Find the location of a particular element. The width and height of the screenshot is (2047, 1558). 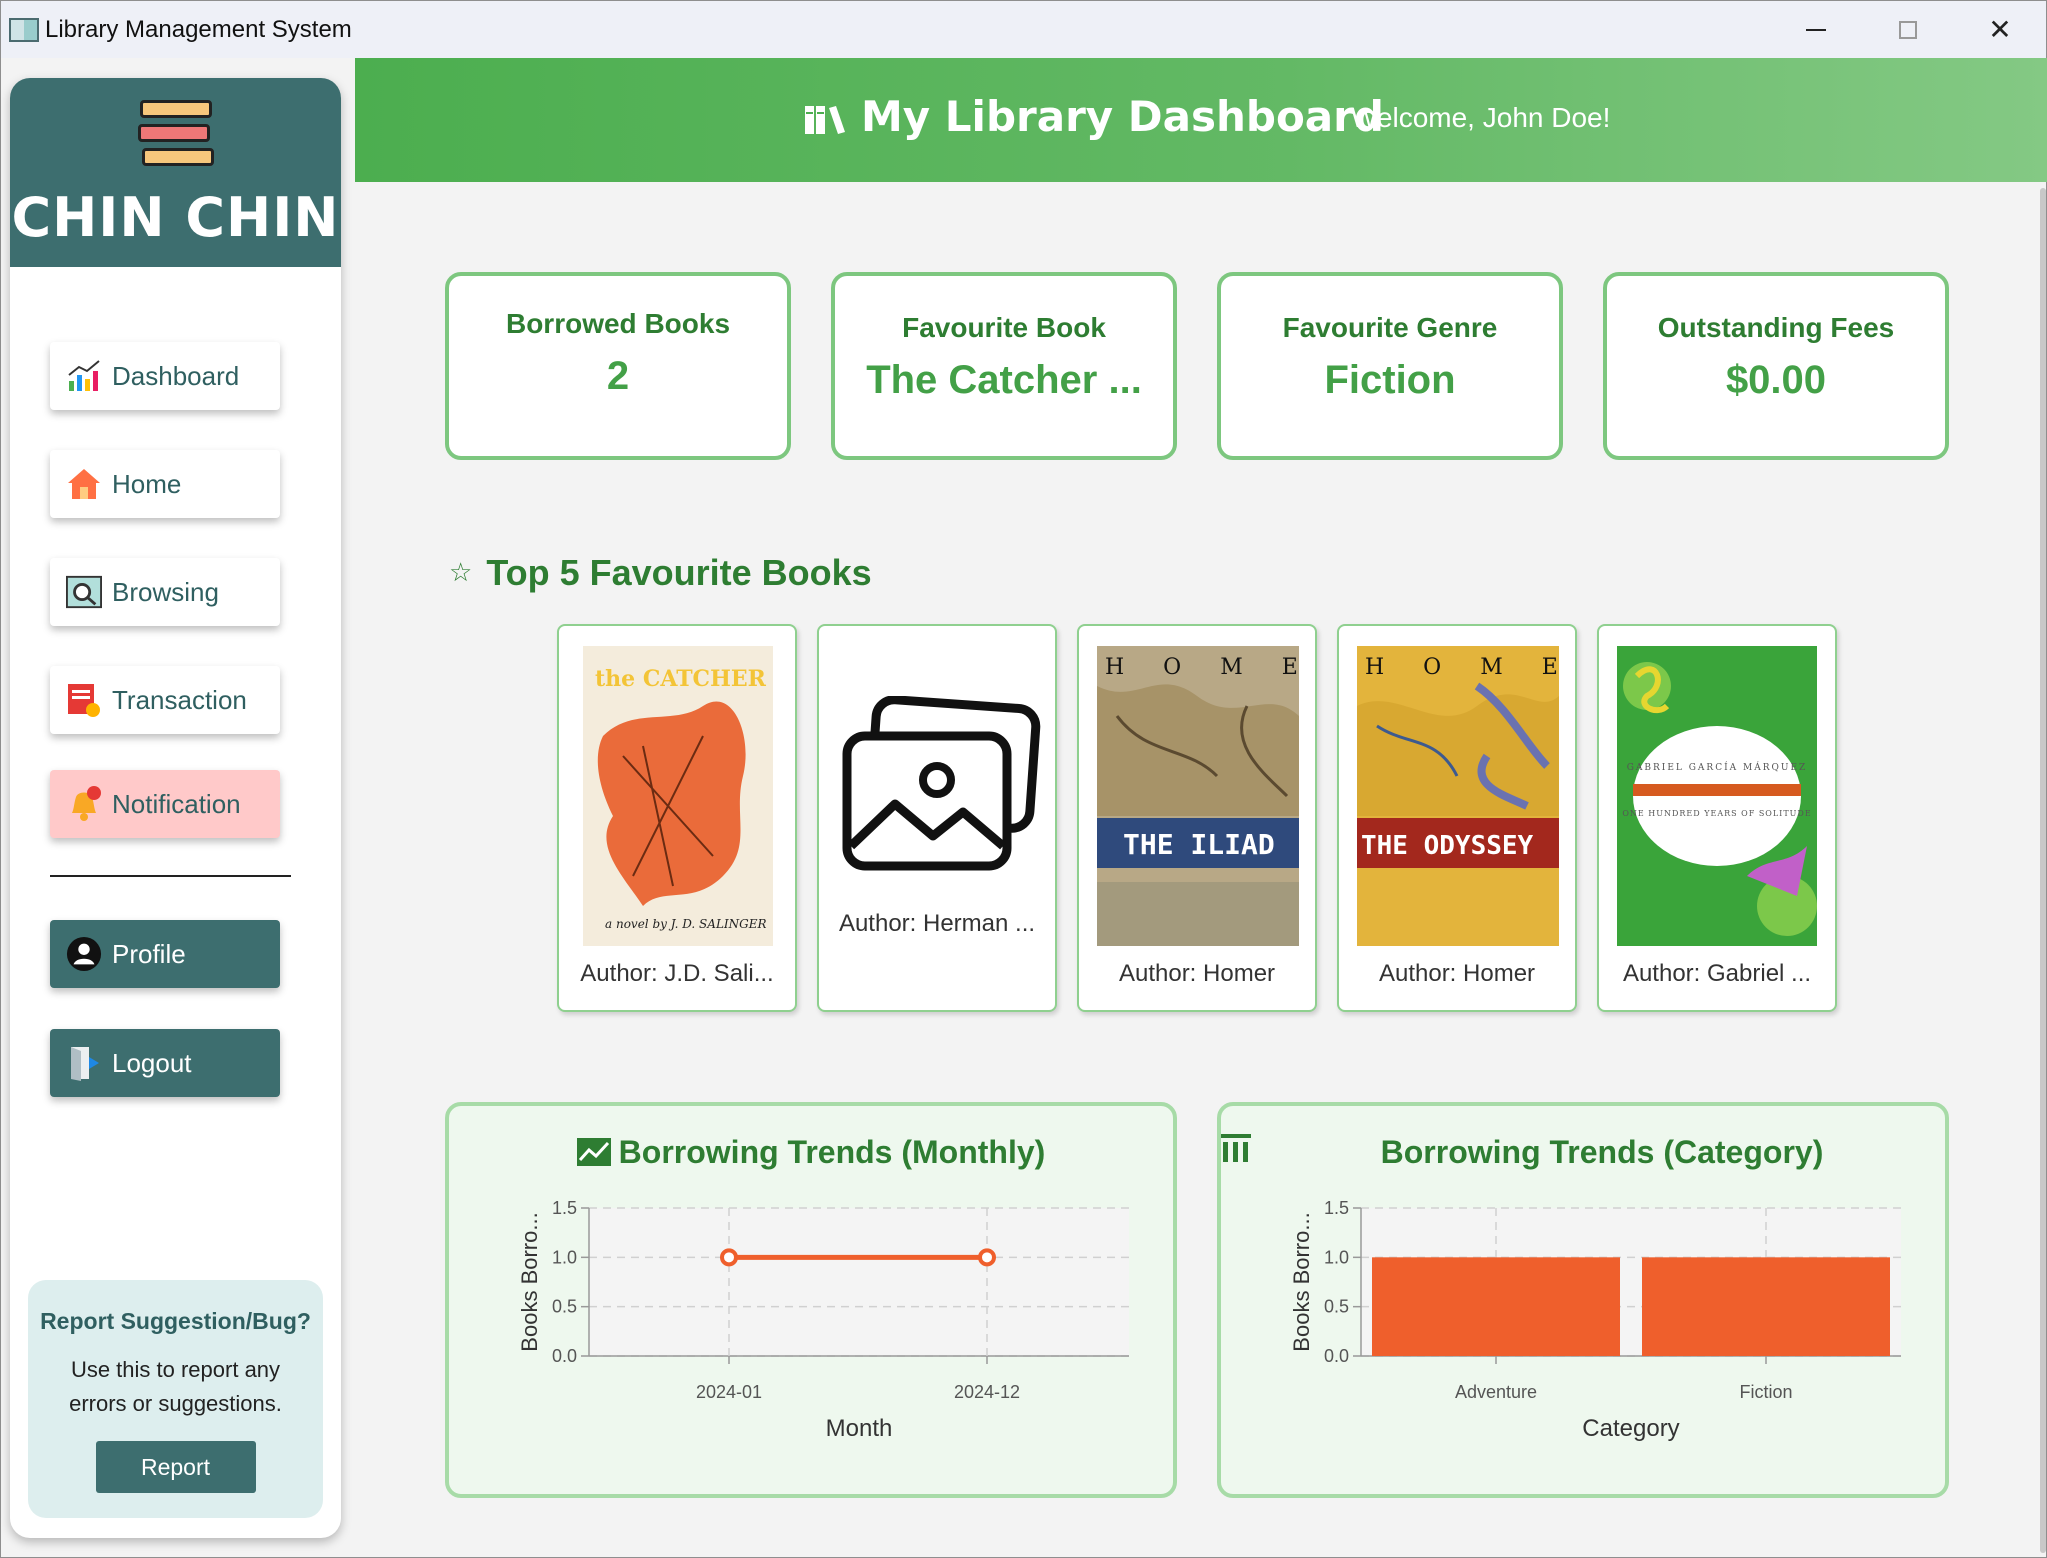

nav-home: Home is located at coordinates (165, 484).